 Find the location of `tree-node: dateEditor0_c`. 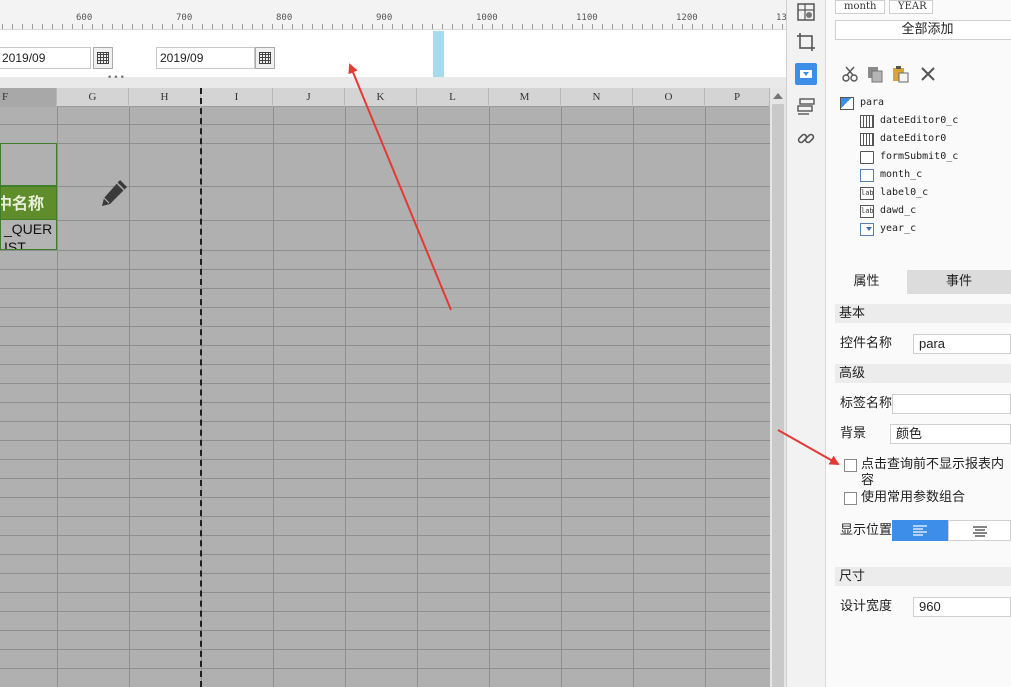

tree-node: dateEditor0_c is located at coordinates (909, 121).